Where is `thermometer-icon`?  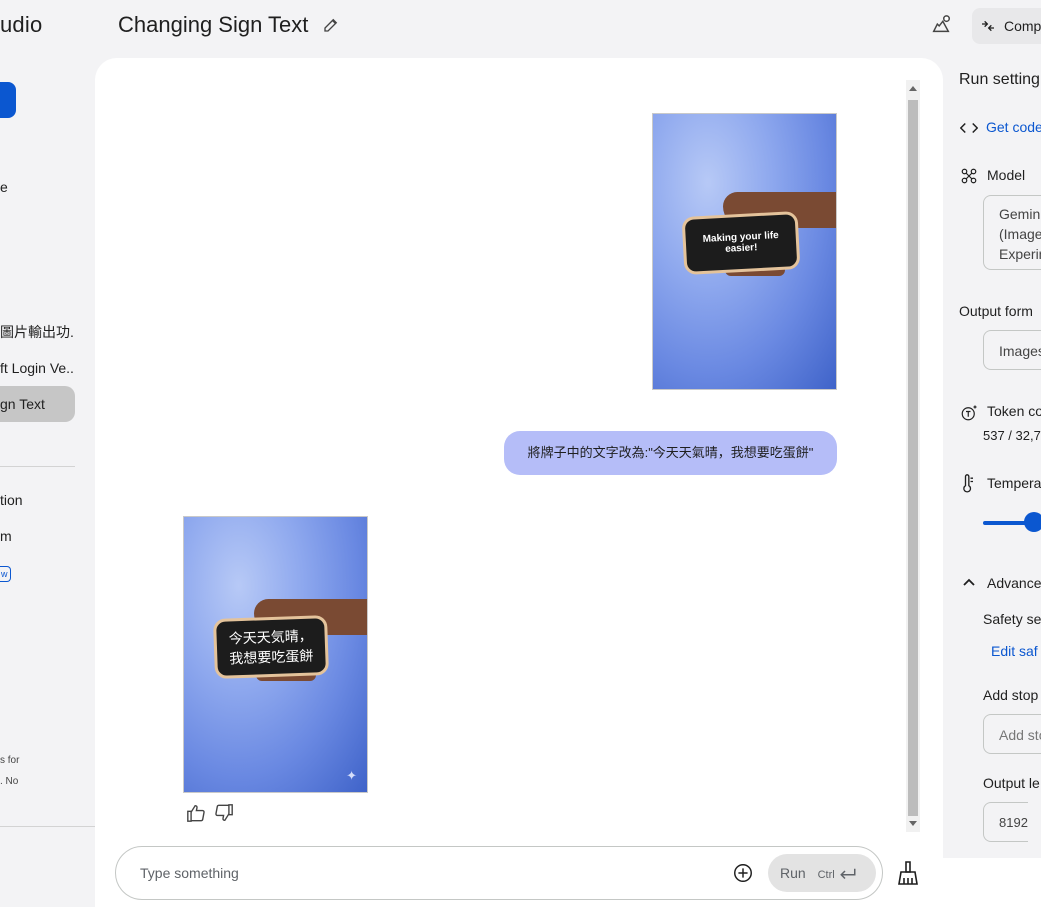 thermometer-icon is located at coordinates (968, 483).